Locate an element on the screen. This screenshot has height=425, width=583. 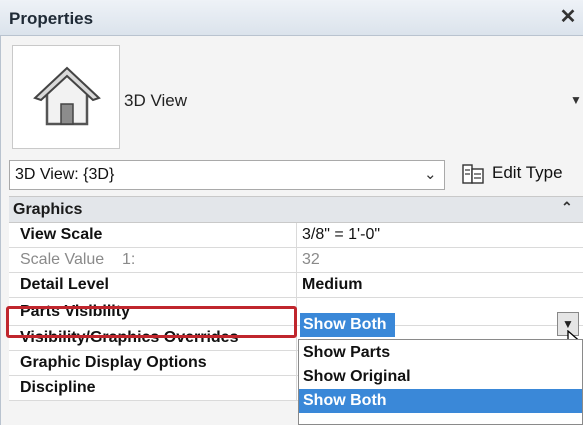
edit-type-icon is located at coordinates (473, 174).